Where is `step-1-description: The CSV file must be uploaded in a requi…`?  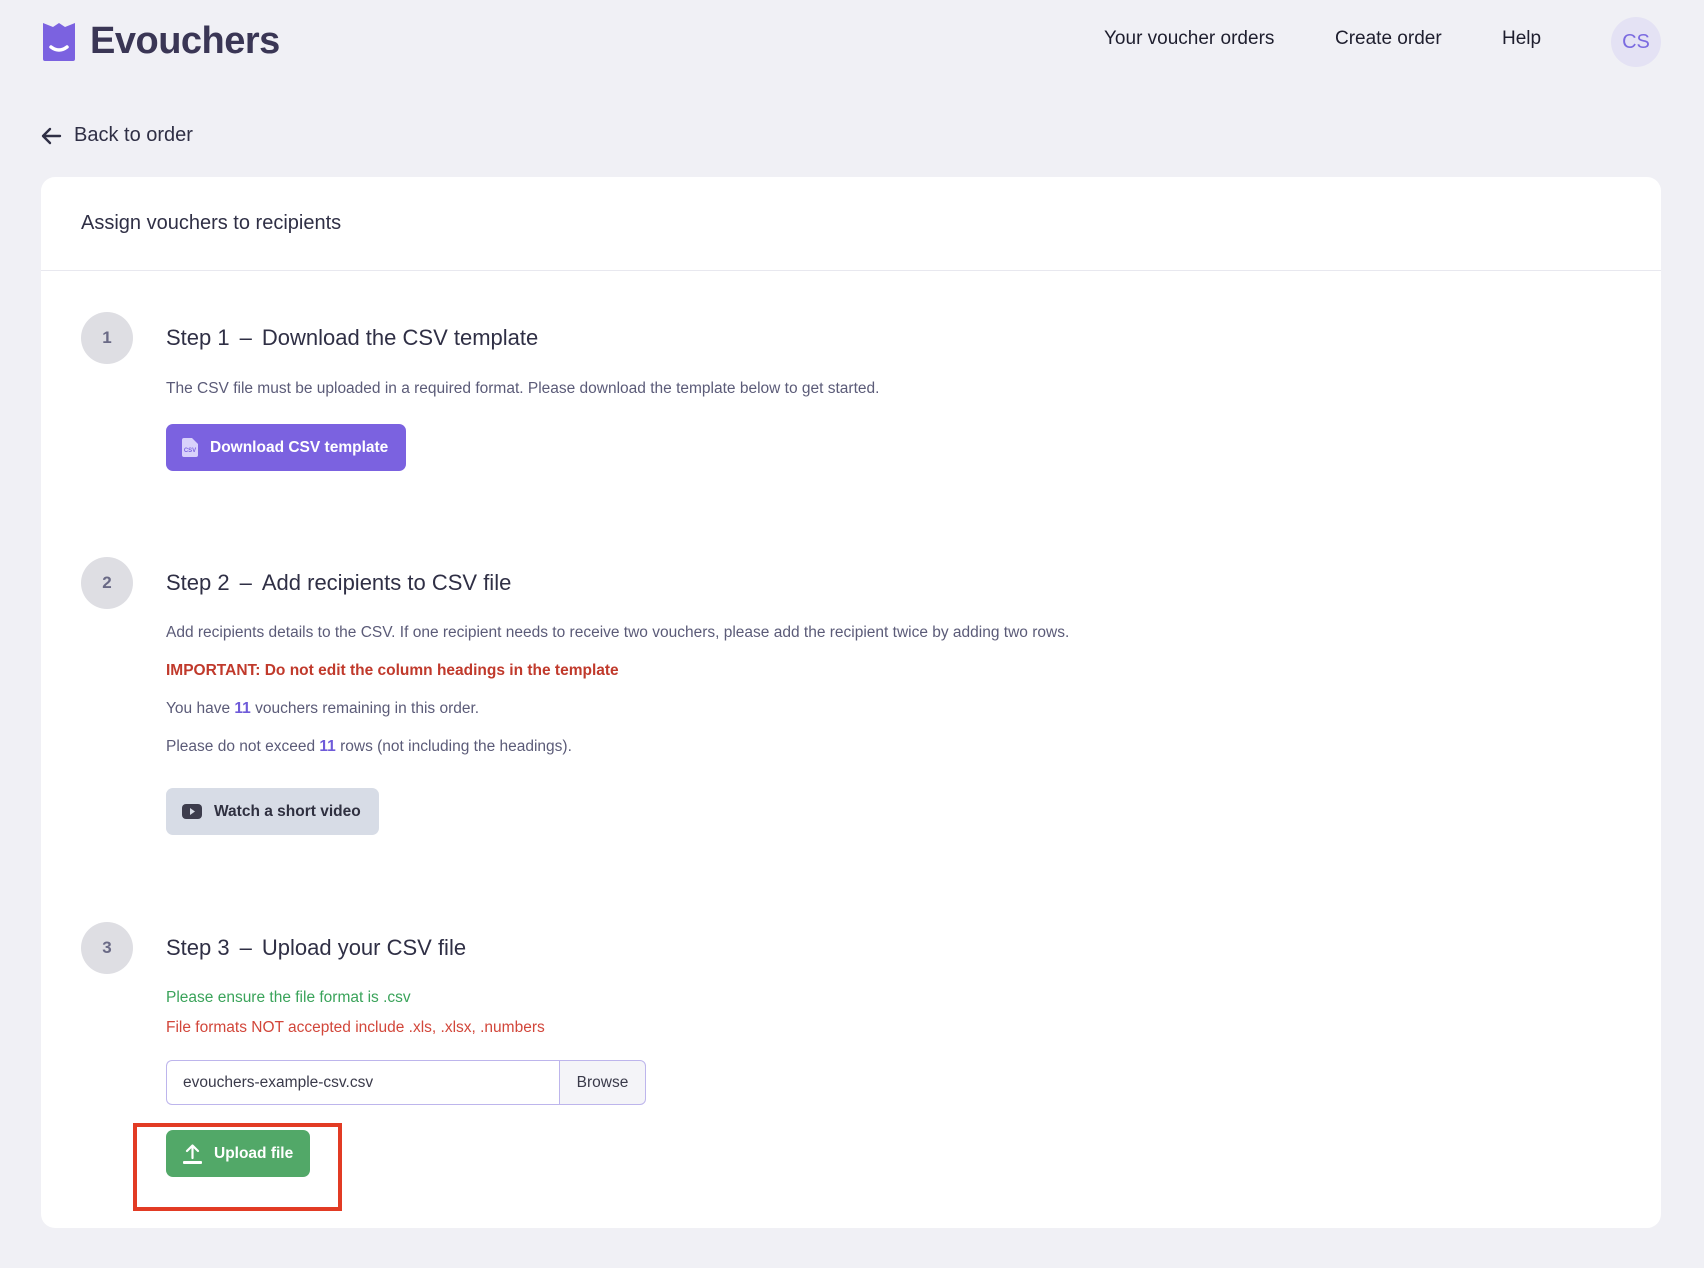 step-1-description: The CSV file must be uploaded in a requi… is located at coordinates (523, 388).